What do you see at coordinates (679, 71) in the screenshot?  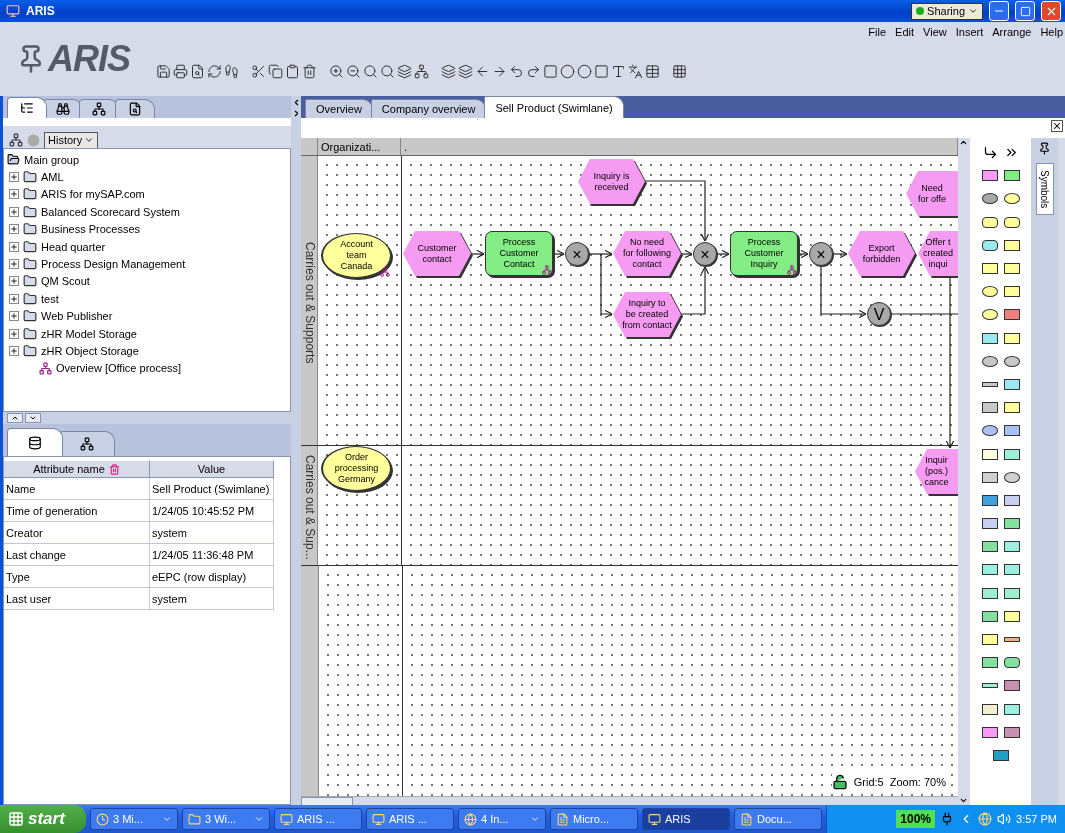 I see `grid-icon` at bounding box center [679, 71].